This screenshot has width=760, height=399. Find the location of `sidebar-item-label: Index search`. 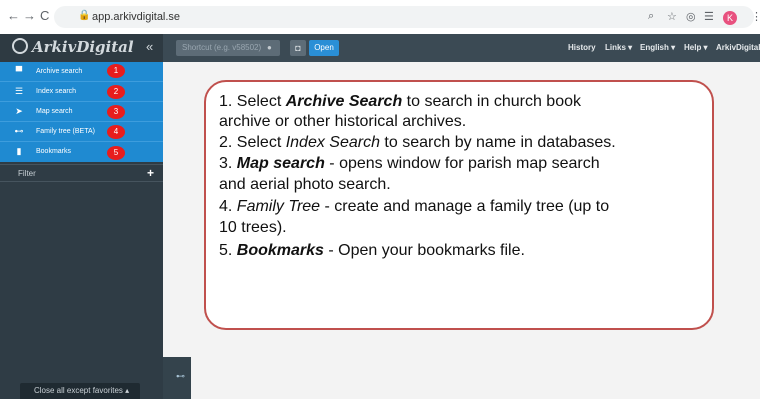

sidebar-item-label: Index search is located at coordinates (56, 91).